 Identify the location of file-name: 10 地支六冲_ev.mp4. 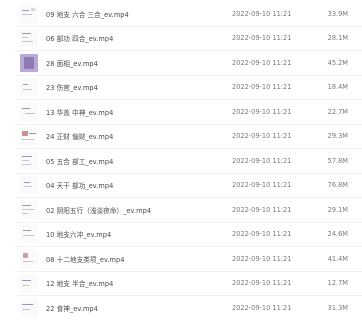
(79, 235).